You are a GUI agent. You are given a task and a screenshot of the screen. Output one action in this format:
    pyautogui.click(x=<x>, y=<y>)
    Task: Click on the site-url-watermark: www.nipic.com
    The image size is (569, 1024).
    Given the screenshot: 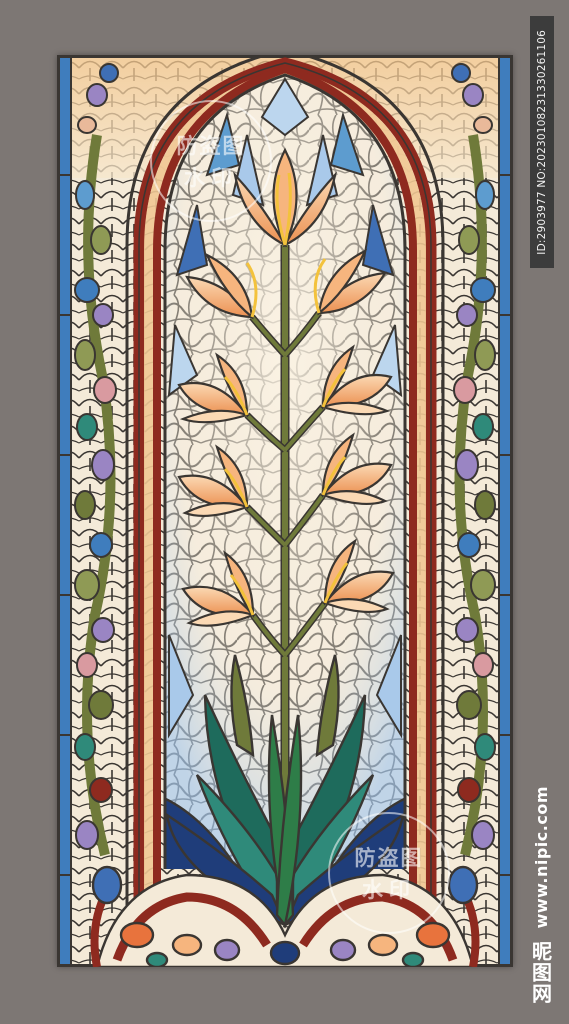 What is the action you would take?
    pyautogui.click(x=541, y=857)
    